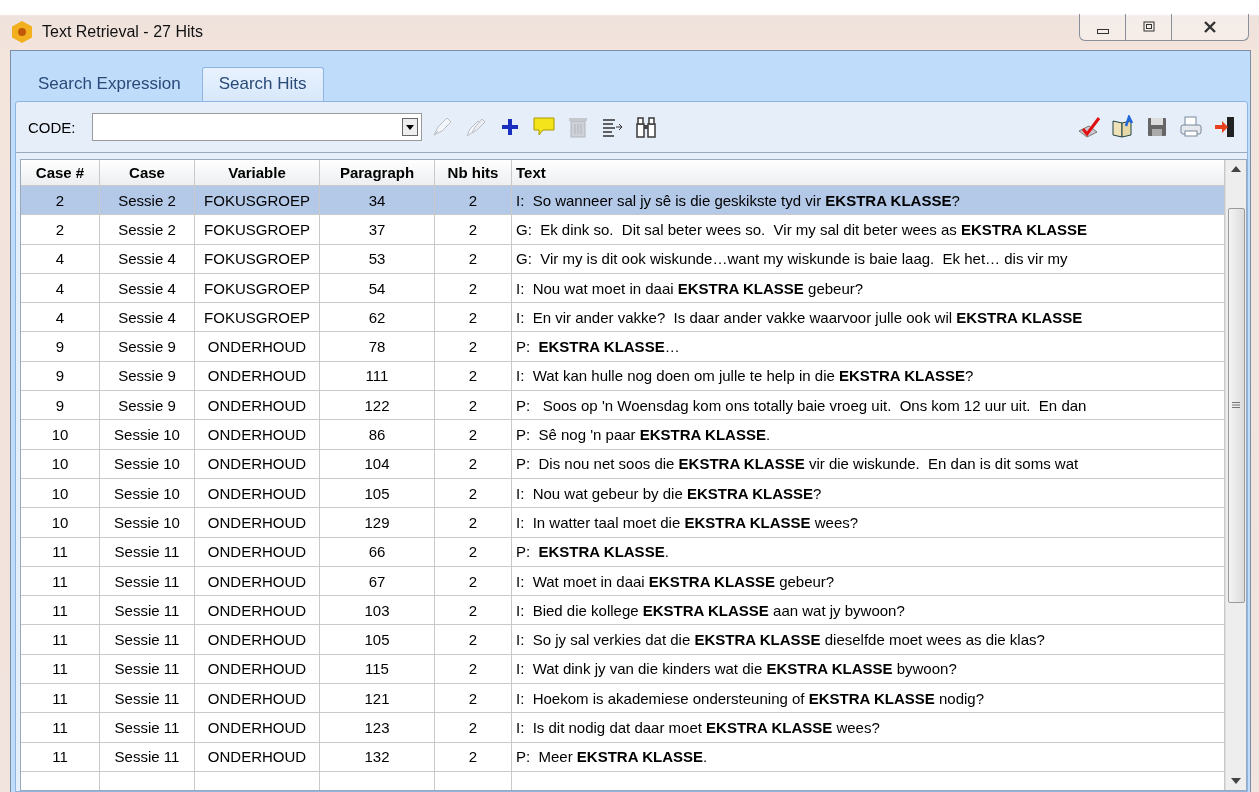 This screenshot has width=1259, height=792. What do you see at coordinates (377, 493) in the screenshot?
I see `paragraph-cell: 105` at bounding box center [377, 493].